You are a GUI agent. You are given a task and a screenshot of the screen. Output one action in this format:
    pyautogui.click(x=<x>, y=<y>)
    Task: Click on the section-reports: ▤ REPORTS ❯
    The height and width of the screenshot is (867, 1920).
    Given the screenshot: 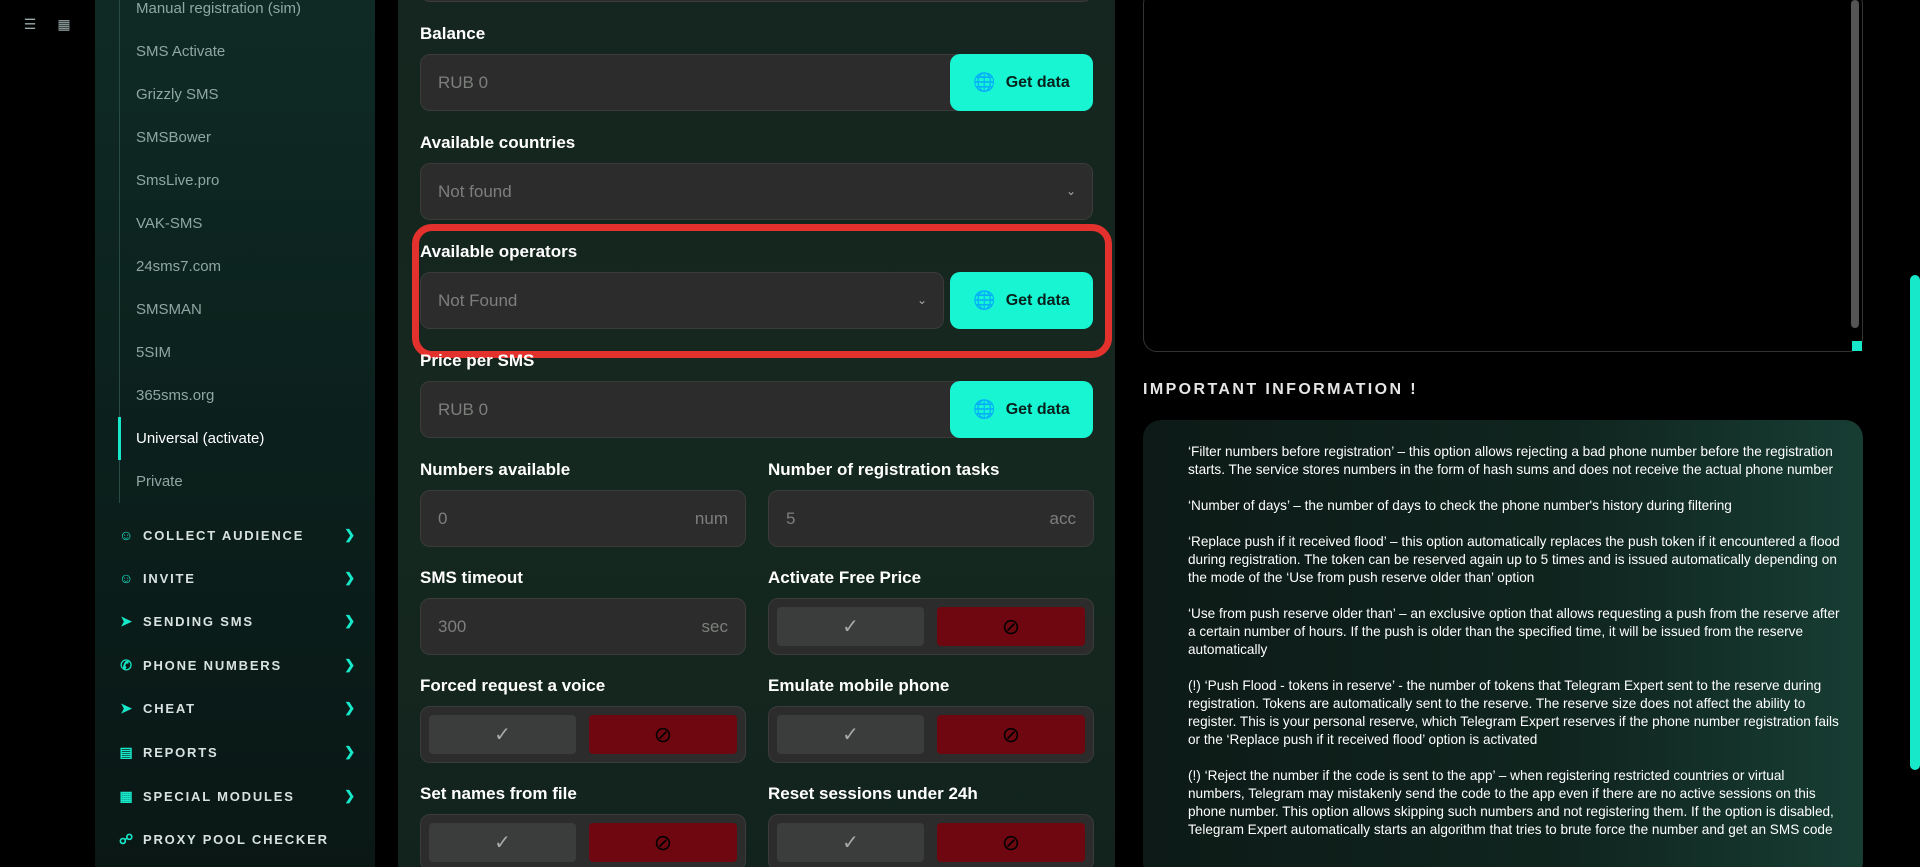 What is the action you would take?
    pyautogui.click(x=237, y=752)
    